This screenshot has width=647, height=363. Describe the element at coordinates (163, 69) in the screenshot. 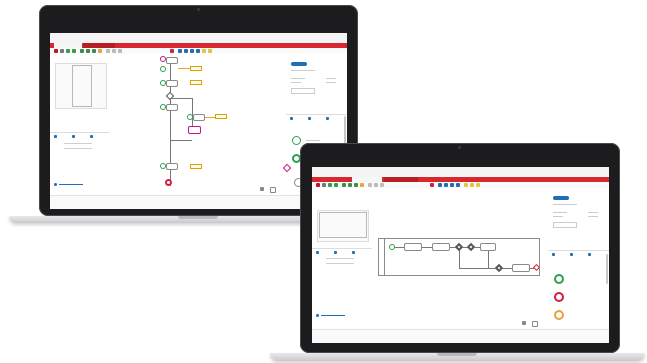

I see `event-icon` at that location.